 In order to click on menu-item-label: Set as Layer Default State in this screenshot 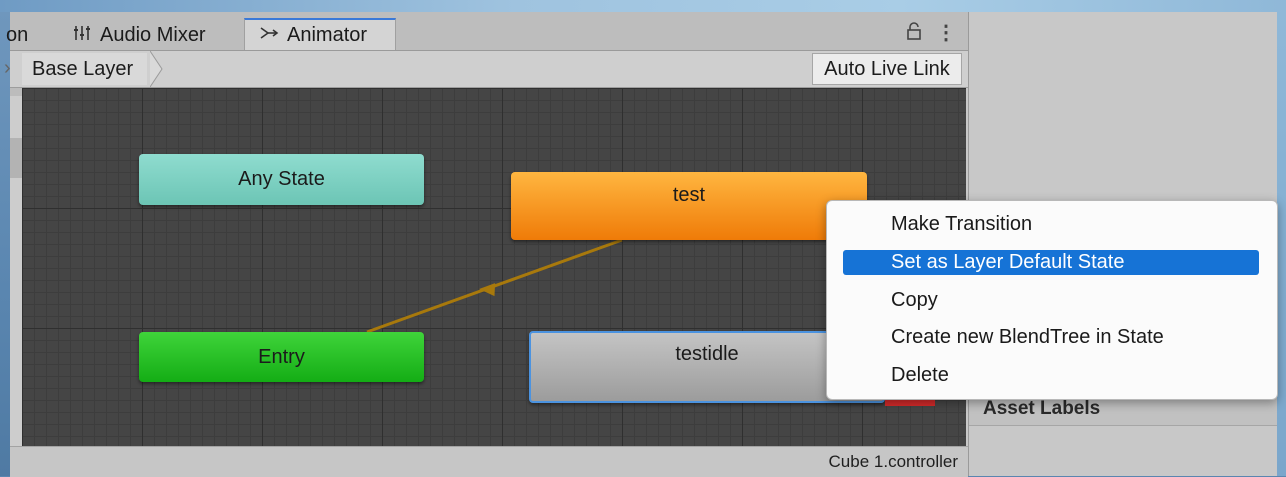, I will do `click(1008, 262)`.